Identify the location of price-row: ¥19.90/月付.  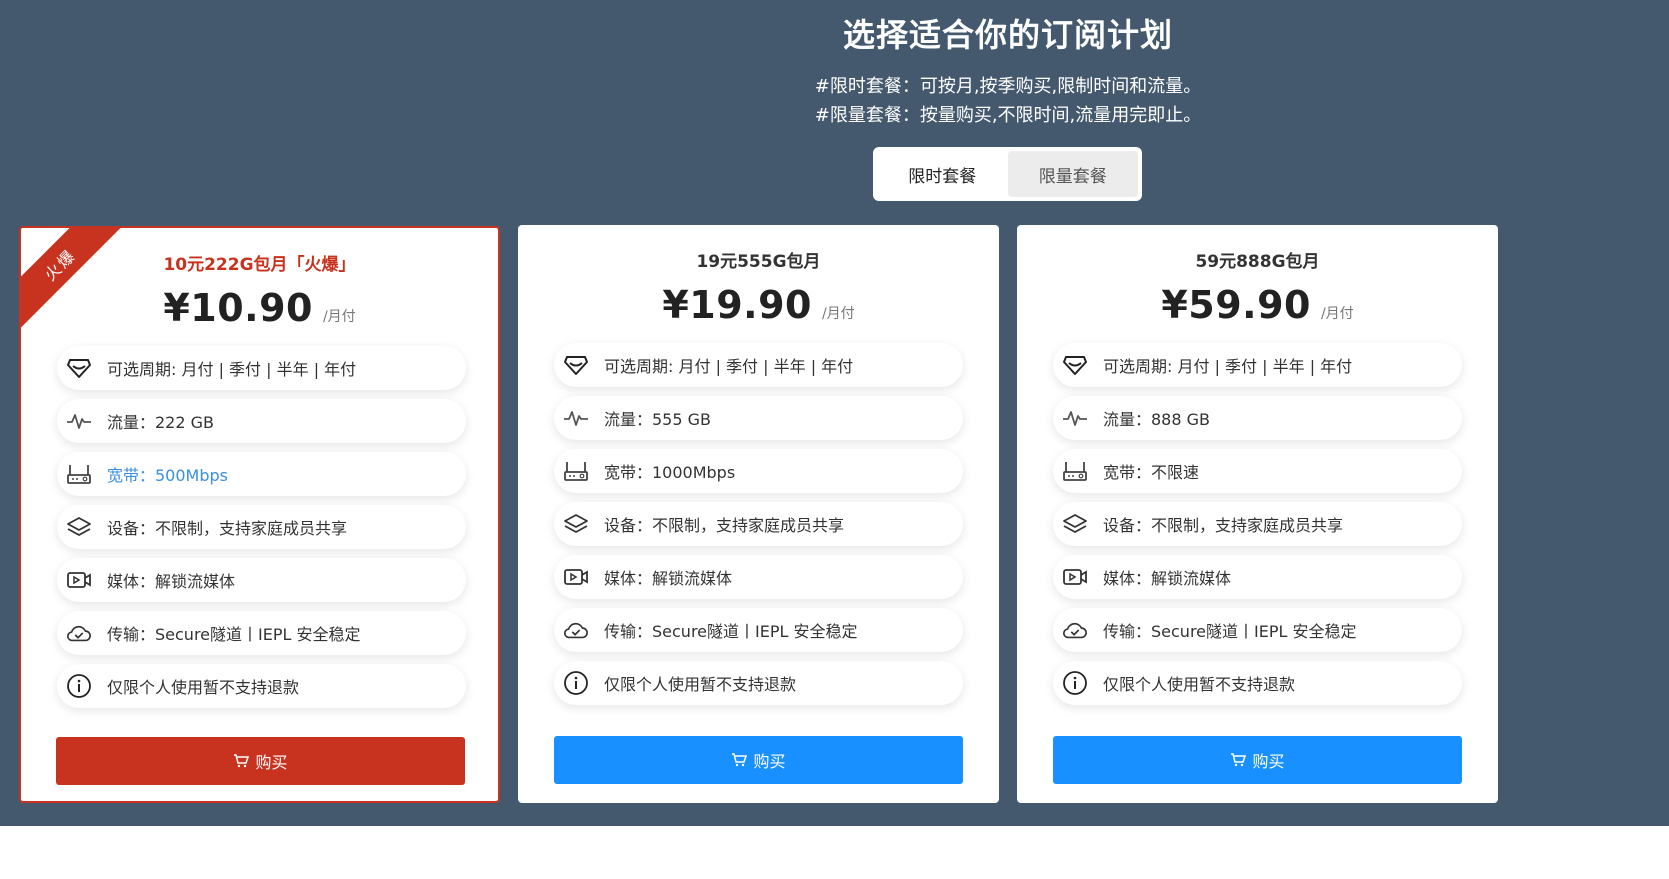
(758, 305).